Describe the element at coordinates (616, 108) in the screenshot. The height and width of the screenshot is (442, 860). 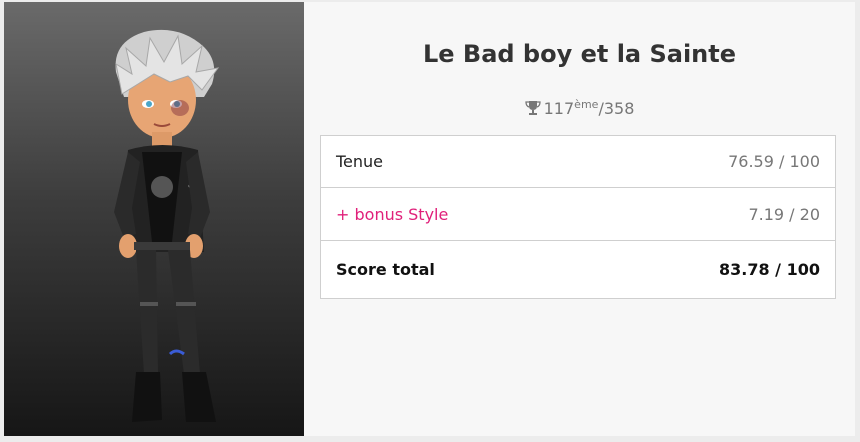
I see `rank-total: /358` at that location.